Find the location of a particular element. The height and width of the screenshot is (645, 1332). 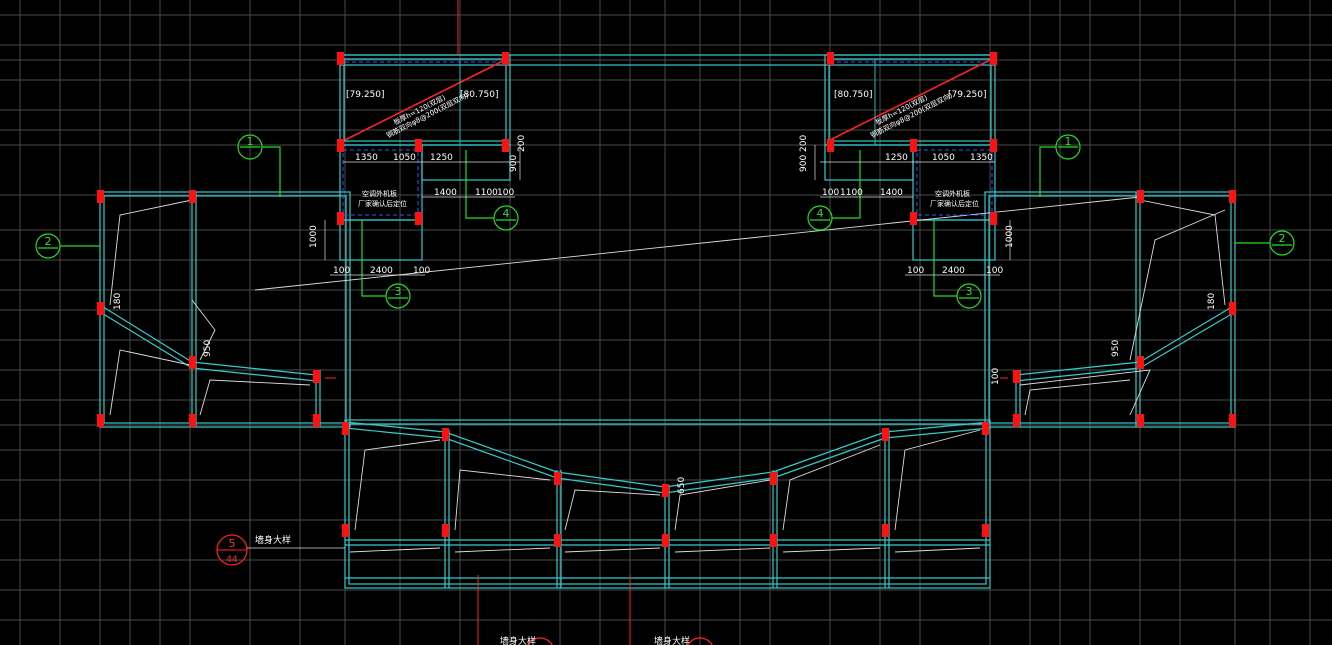

detail-number: 5 is located at coordinates (232, 543).